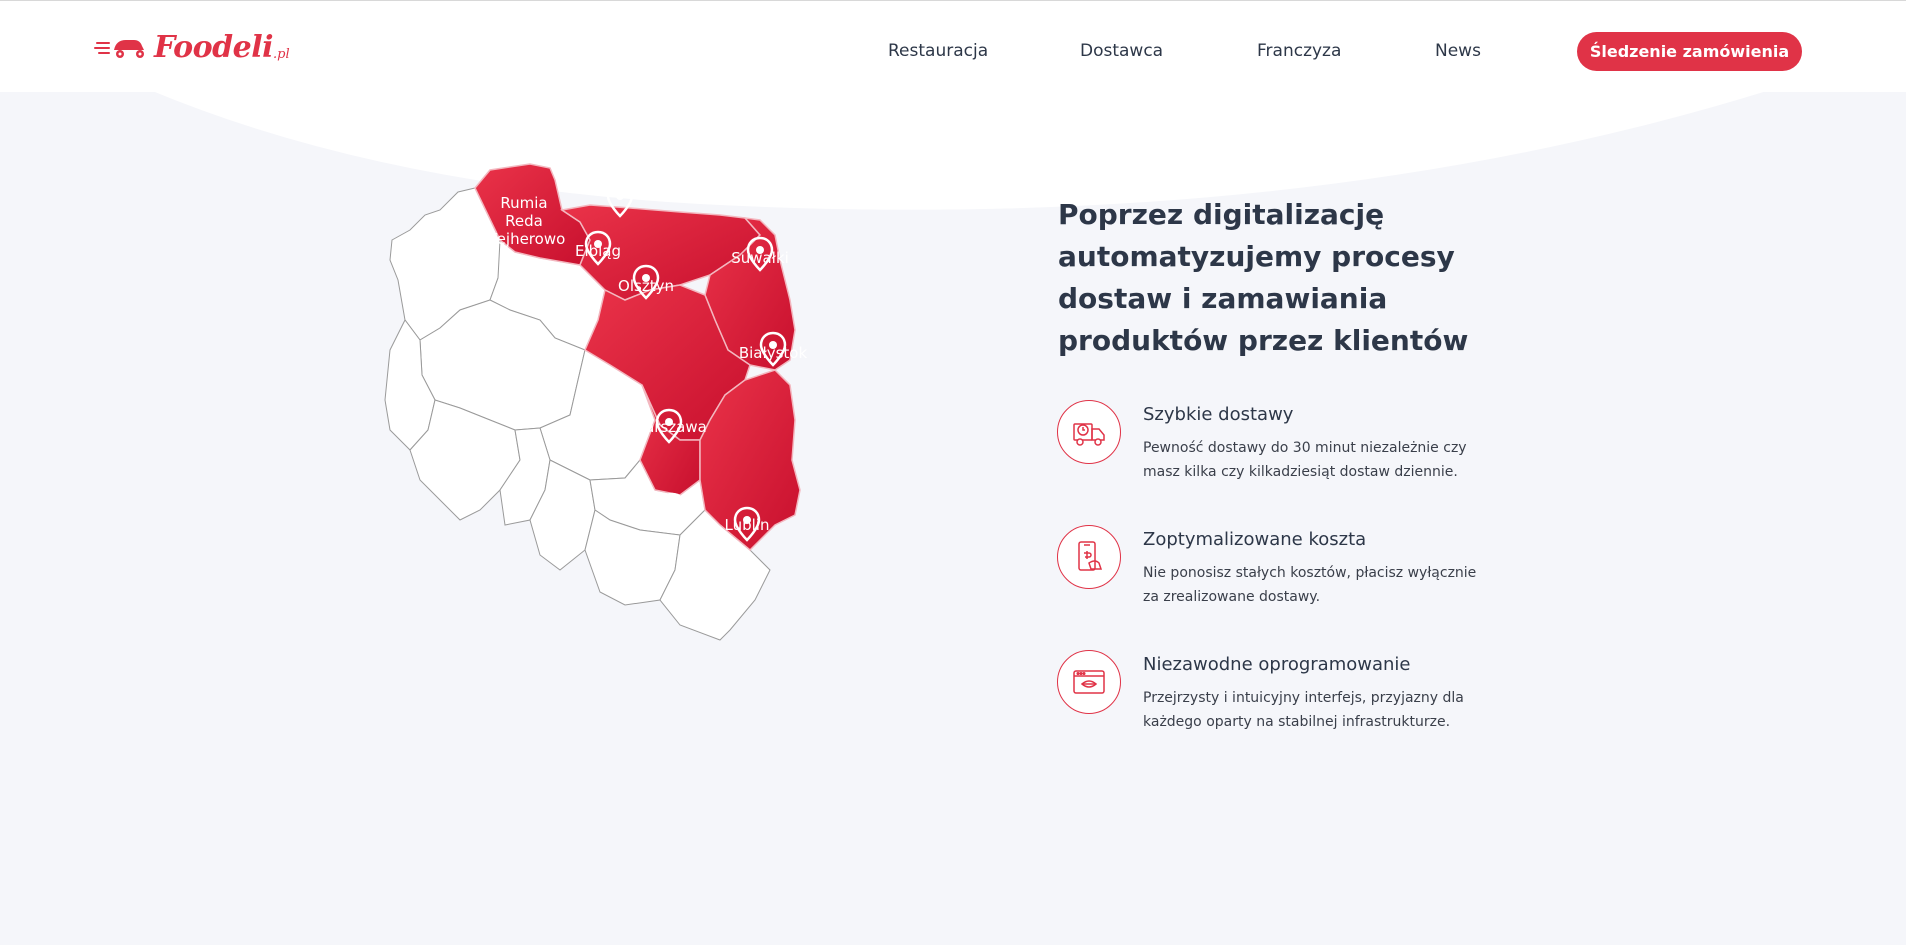 Image resolution: width=1906 pixels, height=945 pixels. I want to click on brand-name: Foodeli, so click(214, 47).